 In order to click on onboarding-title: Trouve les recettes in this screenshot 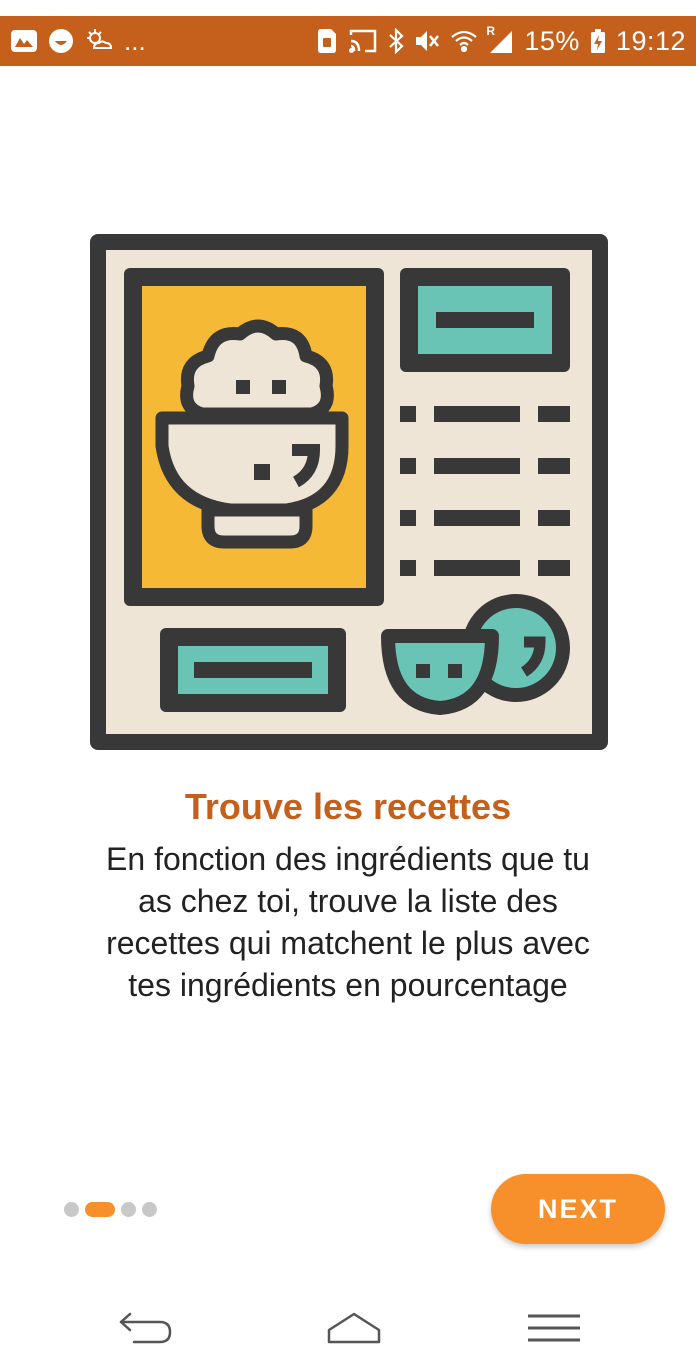, I will do `click(348, 806)`.